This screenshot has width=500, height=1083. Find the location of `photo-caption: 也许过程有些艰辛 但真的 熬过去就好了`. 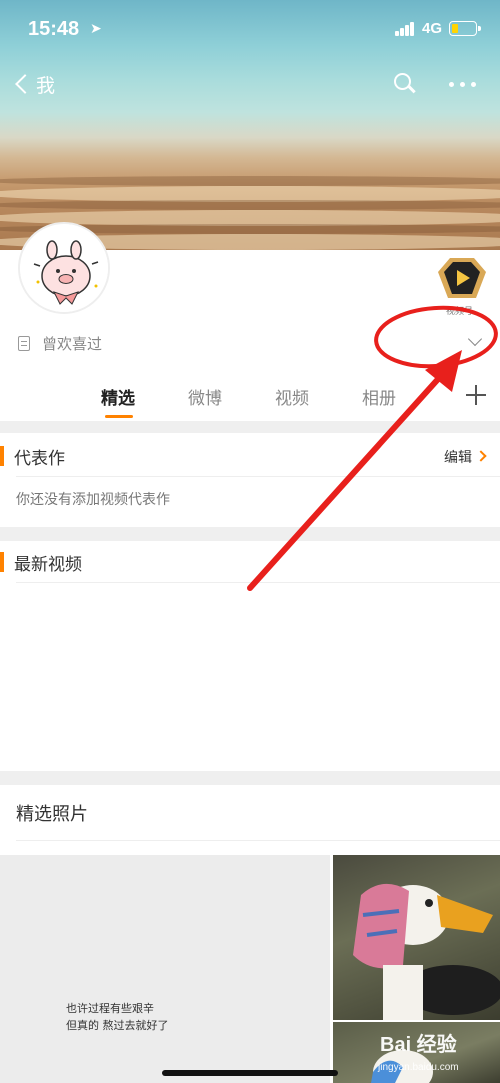

photo-caption: 也许过程有些艰辛 但真的 熬过去就好了 is located at coordinates (117, 1017).